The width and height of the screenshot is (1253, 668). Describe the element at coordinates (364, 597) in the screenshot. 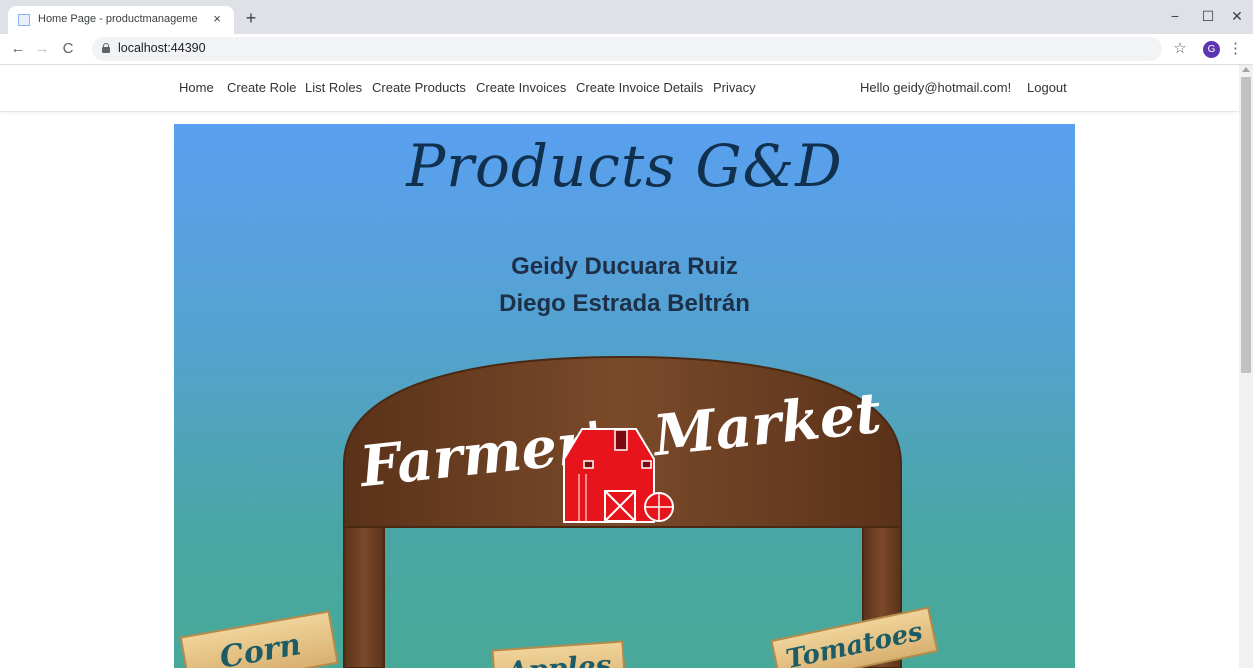

I see `left-post` at that location.